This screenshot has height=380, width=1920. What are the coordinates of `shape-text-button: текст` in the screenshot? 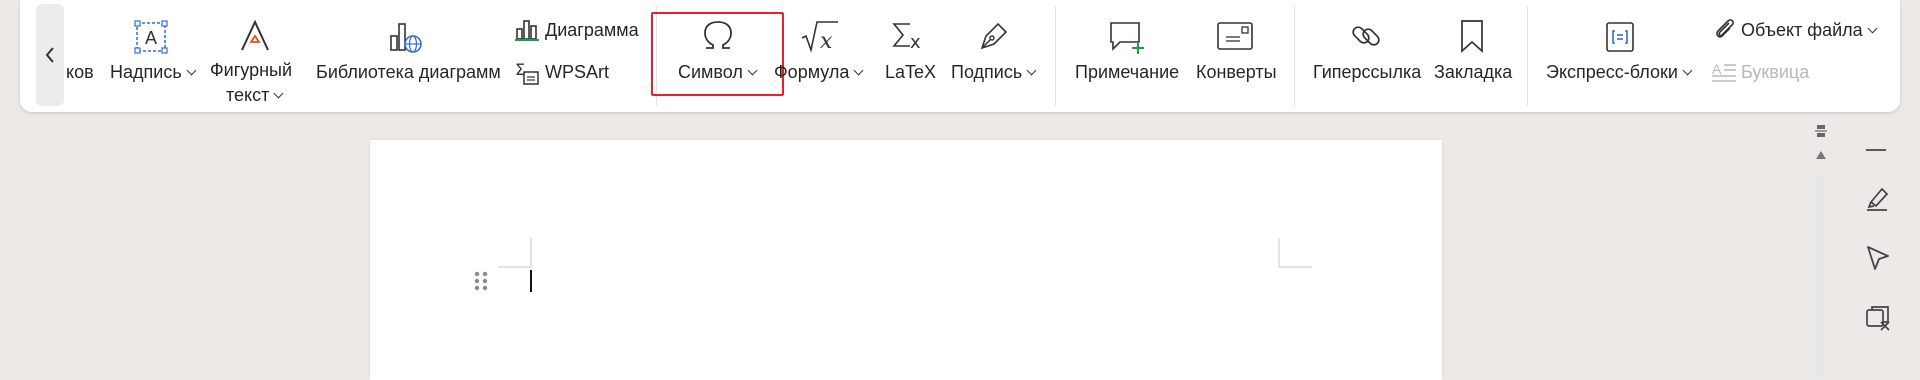 It's located at (255, 95).